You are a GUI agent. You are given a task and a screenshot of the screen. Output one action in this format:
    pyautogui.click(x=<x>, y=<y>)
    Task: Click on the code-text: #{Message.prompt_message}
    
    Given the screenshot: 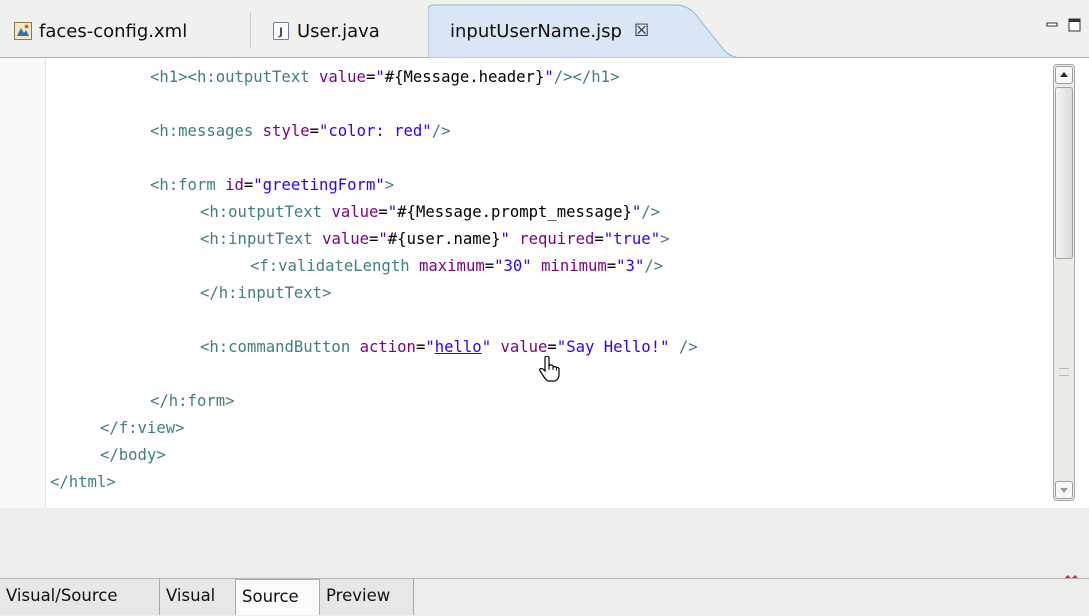 What is the action you would take?
    pyautogui.click(x=514, y=212)
    